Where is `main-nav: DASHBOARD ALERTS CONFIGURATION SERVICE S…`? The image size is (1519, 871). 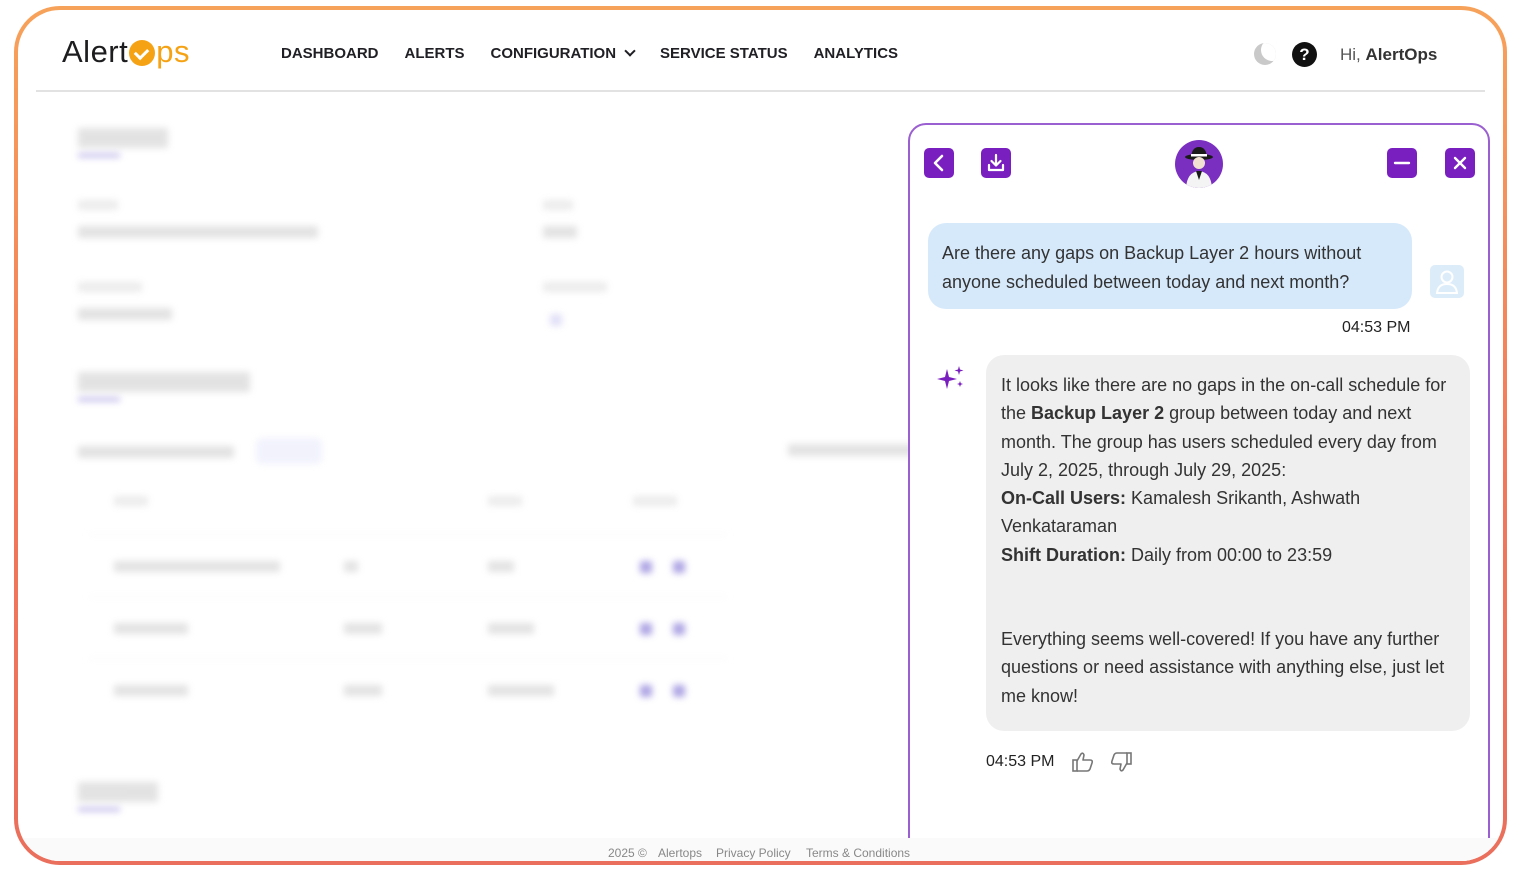 main-nav: DASHBOARD ALERTS CONFIGURATION SERVICE S… is located at coordinates (589, 53).